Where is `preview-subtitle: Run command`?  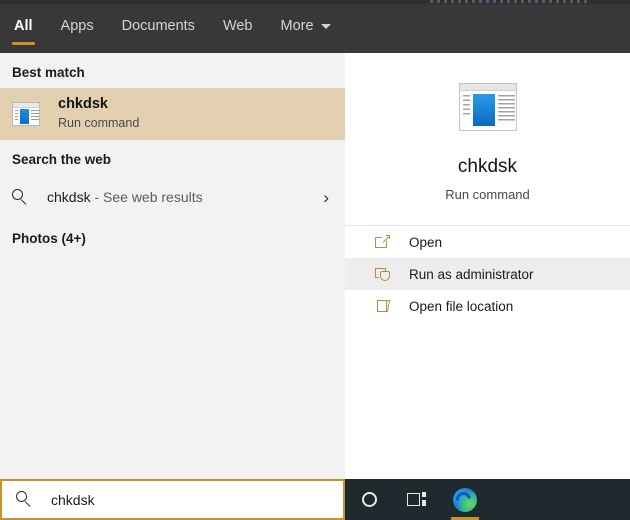
preview-subtitle: Run command is located at coordinates (487, 194).